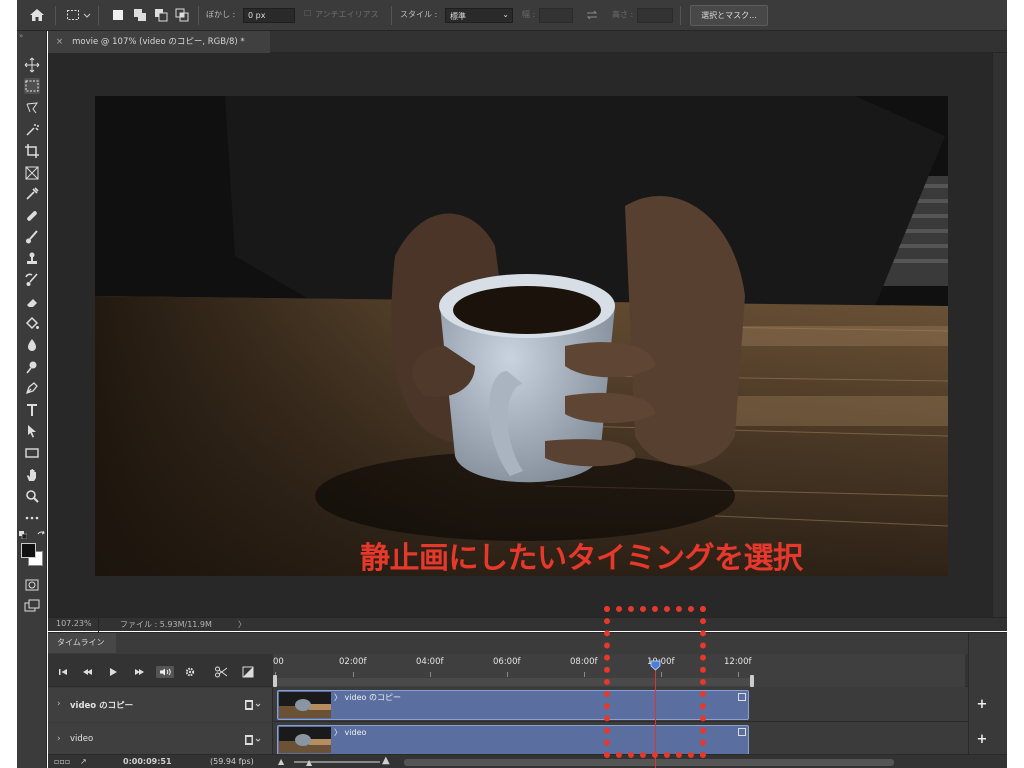 The image size is (1024, 768). What do you see at coordinates (32, 65) in the screenshot?
I see `move-tool` at bounding box center [32, 65].